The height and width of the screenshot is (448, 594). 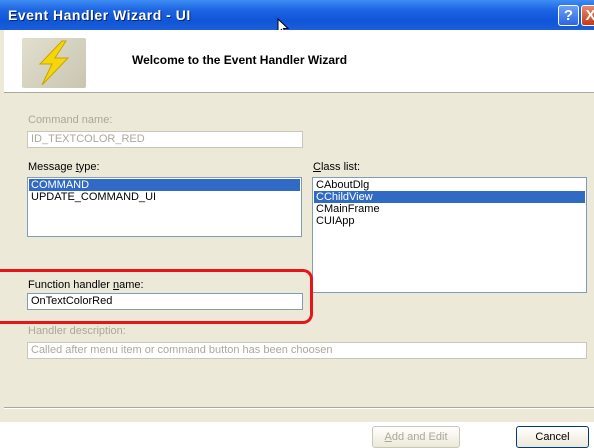 I want to click on footer-separator, so click(x=299, y=408).